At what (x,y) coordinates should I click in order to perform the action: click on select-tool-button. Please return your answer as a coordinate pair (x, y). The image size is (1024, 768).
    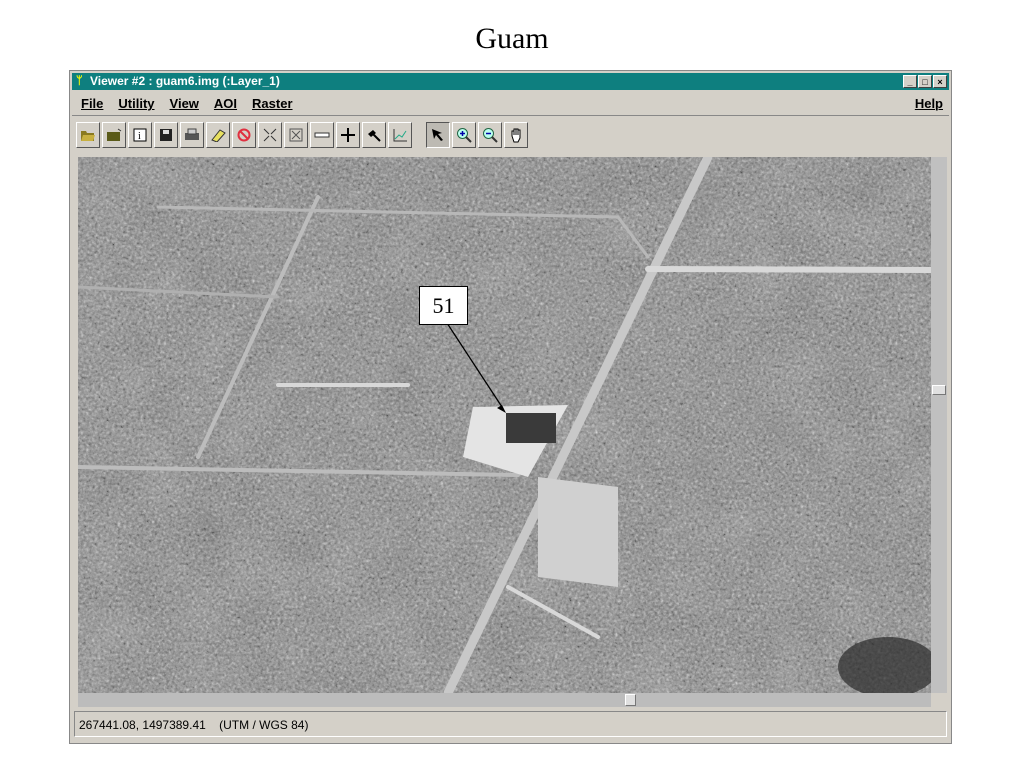
    Looking at the image, I should click on (438, 135).